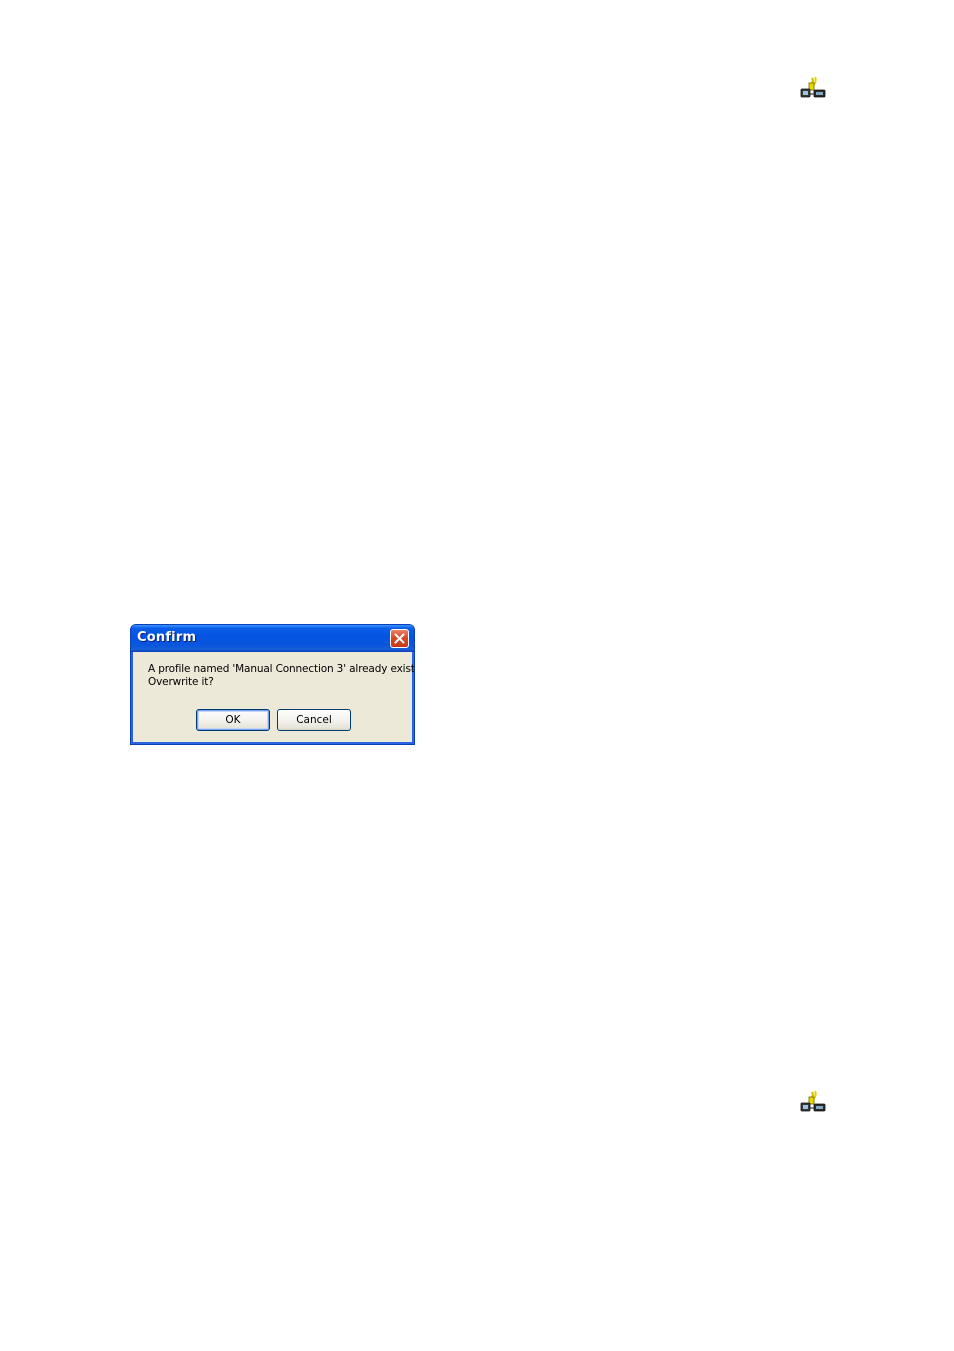  Describe the element at coordinates (181, 682) in the screenshot. I see `message-line: Overwrite it?` at that location.